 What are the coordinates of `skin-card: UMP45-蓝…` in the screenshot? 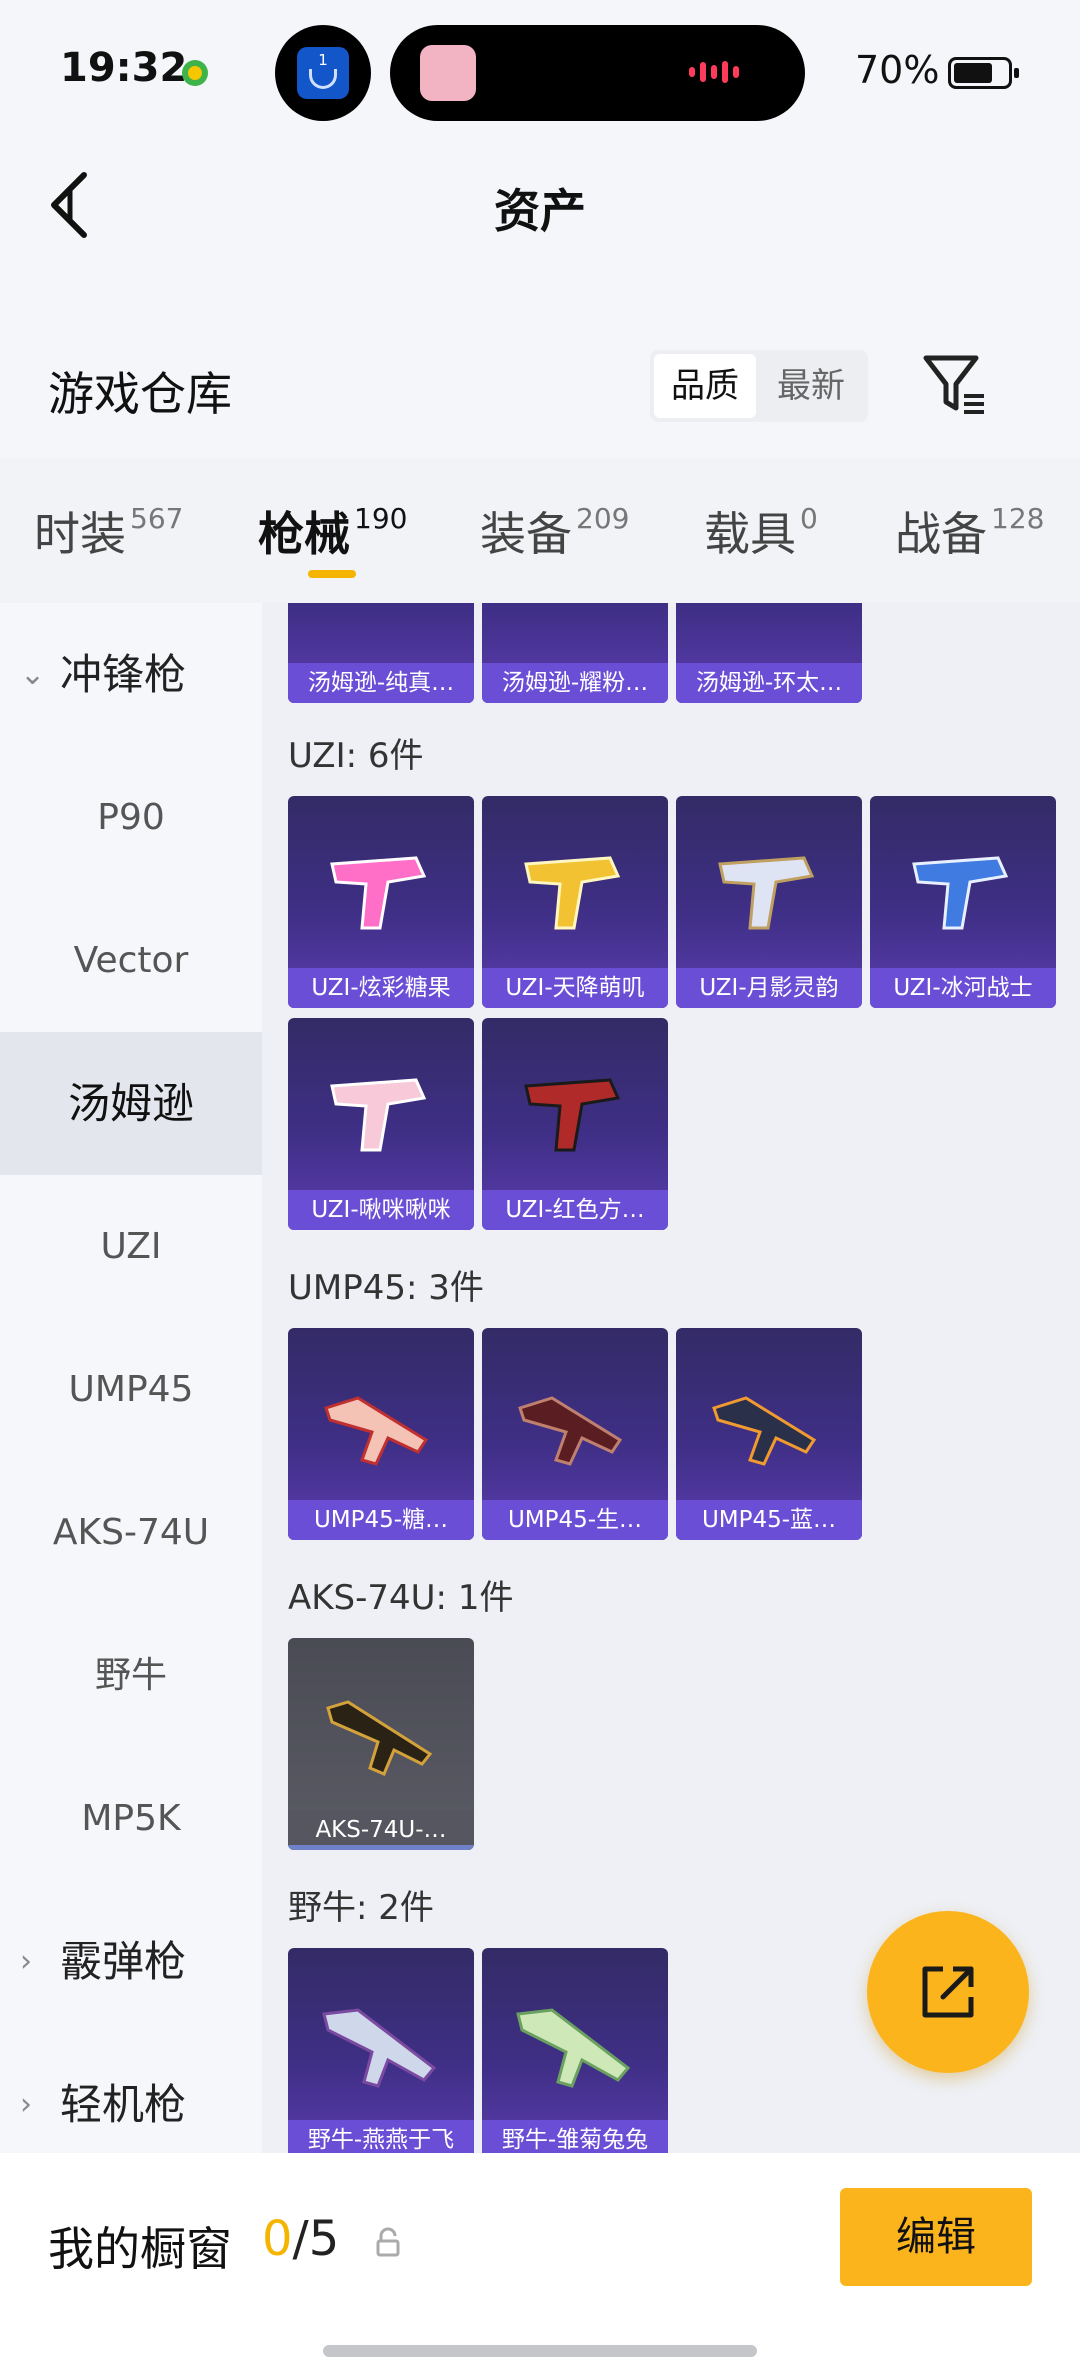 It's located at (769, 1434).